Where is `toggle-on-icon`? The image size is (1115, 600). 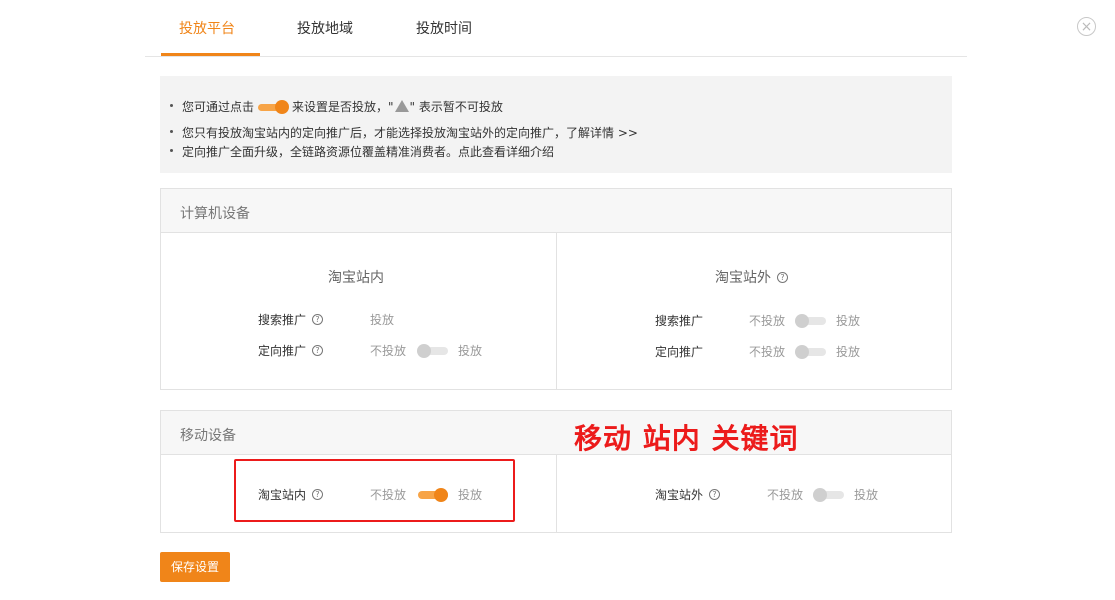
toggle-on-icon is located at coordinates (274, 106).